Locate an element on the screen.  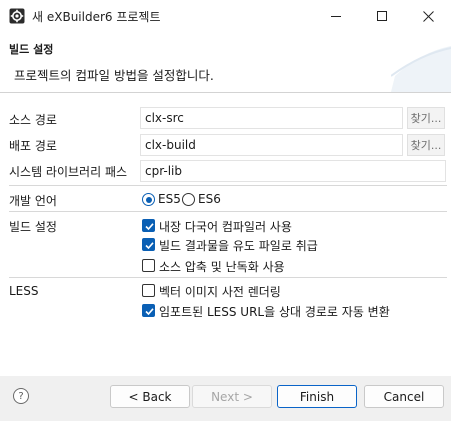
treat-output-derived-label: 빌드 결과물을 유도 파일로 취급 is located at coordinates (238, 245).